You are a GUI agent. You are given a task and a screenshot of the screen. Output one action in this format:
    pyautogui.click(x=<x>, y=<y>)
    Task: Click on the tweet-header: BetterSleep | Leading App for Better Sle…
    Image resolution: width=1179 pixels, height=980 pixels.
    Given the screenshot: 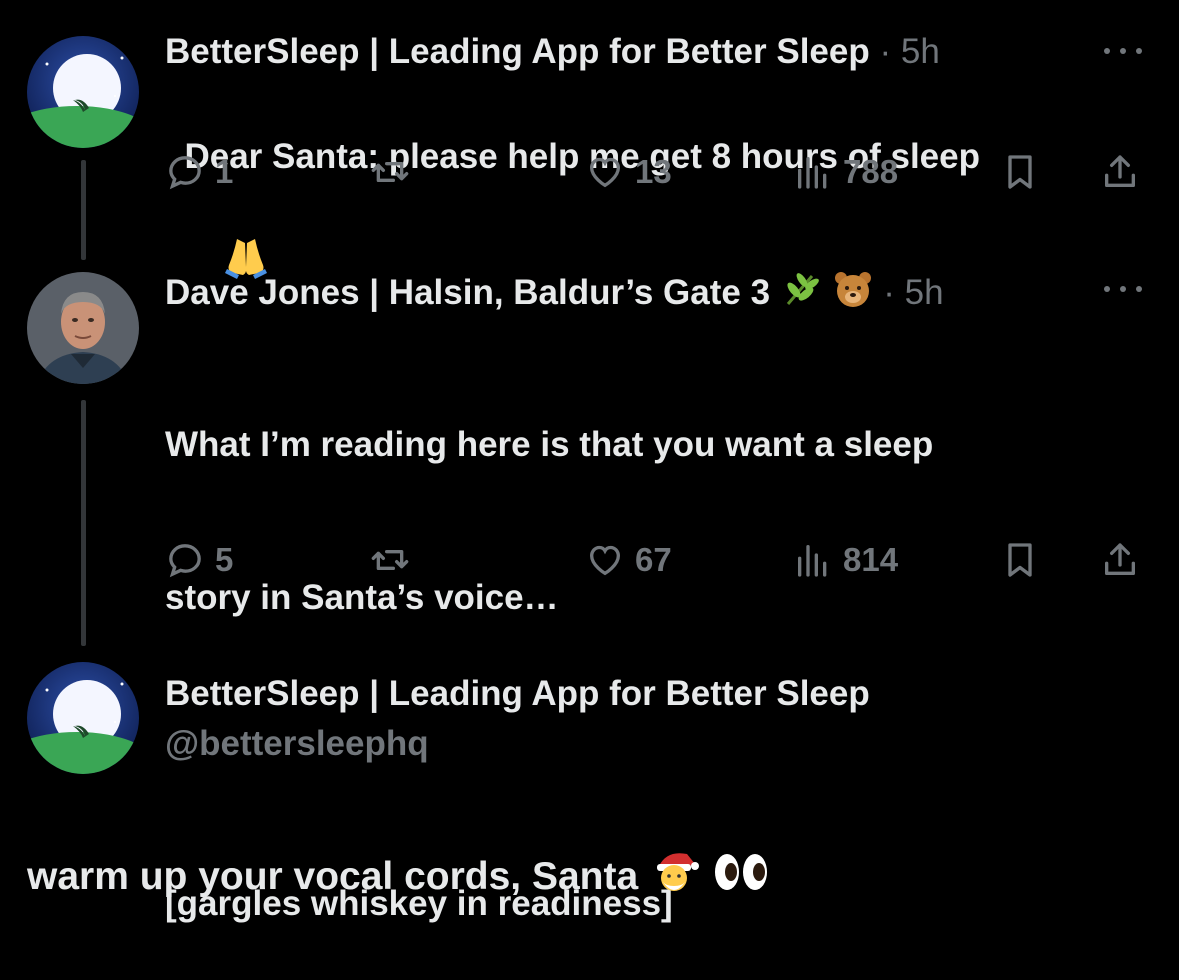 What is the action you would take?
    pyautogui.click(x=552, y=52)
    